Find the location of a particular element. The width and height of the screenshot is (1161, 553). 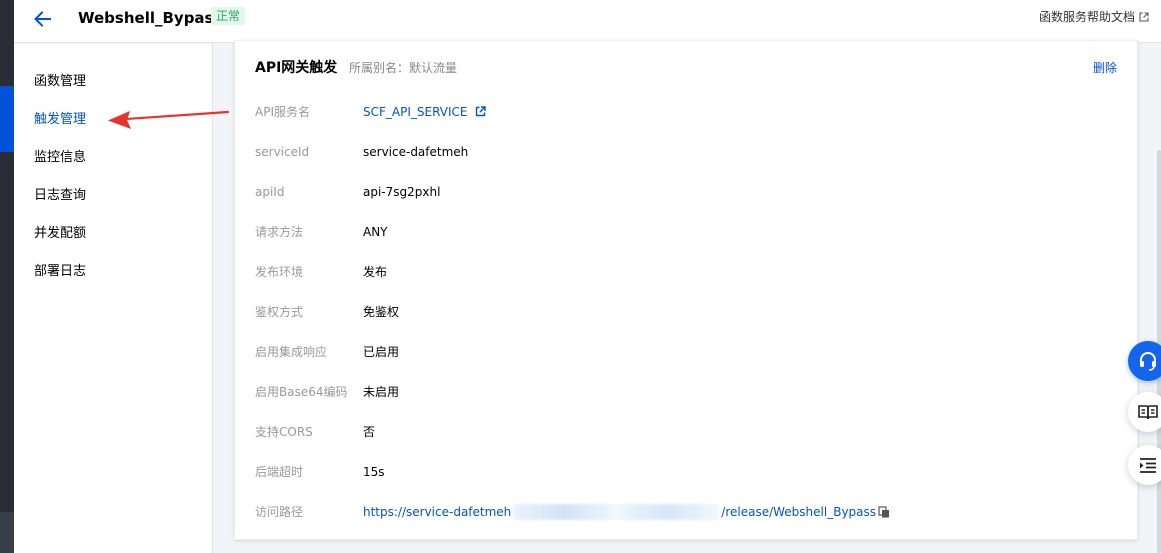

detail-row-api-id: apiId api-7sg2pxhl is located at coordinates (685, 192).